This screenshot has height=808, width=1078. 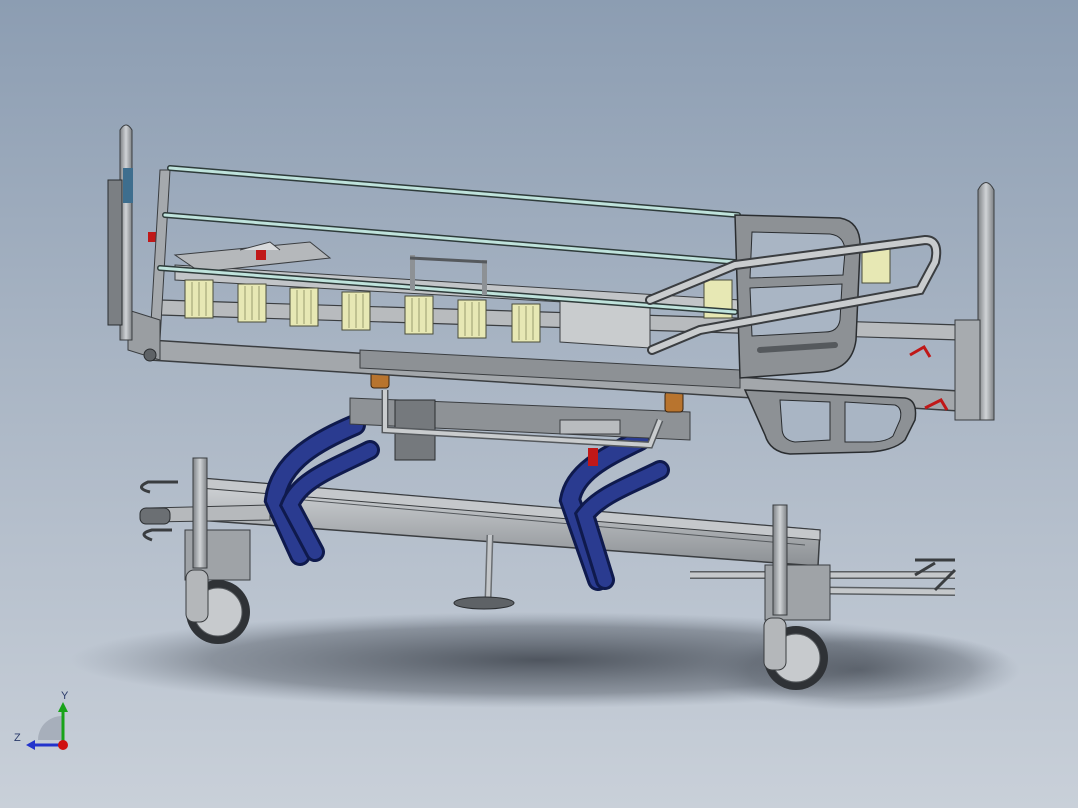 What do you see at coordinates (41, 720) in the screenshot?
I see `coordinate-triad: Y Z` at bounding box center [41, 720].